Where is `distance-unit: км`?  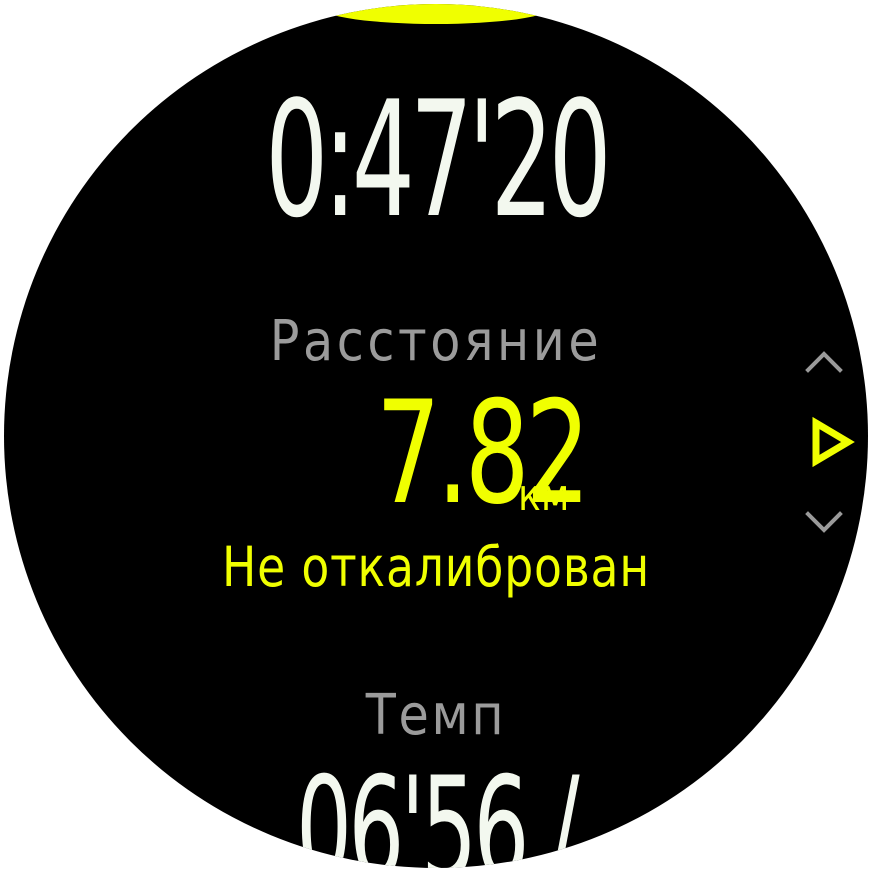 distance-unit: км is located at coordinates (544, 495).